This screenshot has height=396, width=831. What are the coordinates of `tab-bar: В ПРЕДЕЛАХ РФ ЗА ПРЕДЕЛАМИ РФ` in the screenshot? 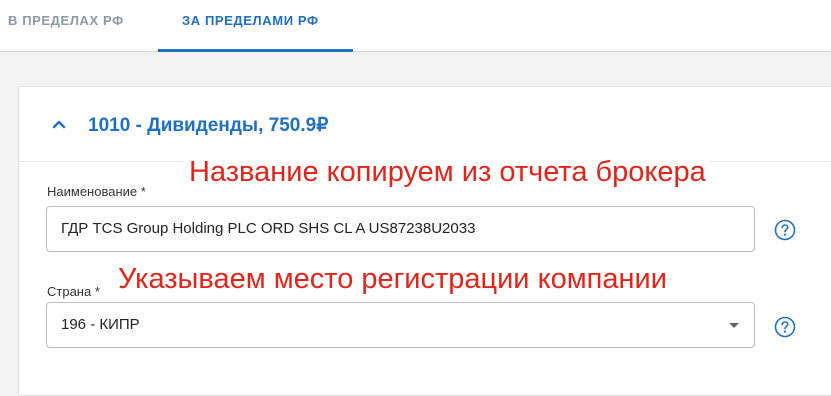 It's located at (415, 26).